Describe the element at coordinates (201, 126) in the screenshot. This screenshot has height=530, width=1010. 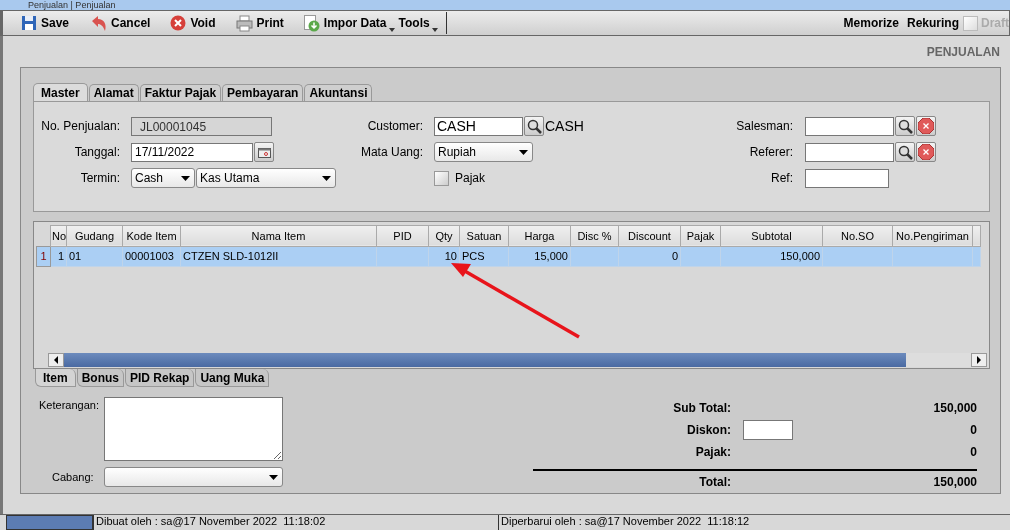
I see `readonly-field: JL00001045` at that location.